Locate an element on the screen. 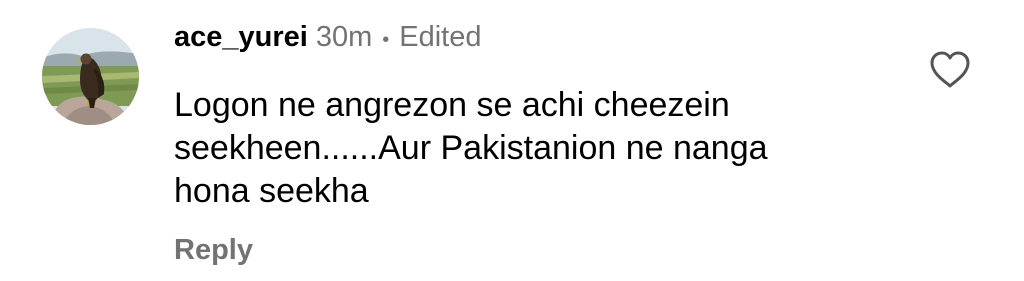  comment-time: 30m is located at coordinates (344, 37).